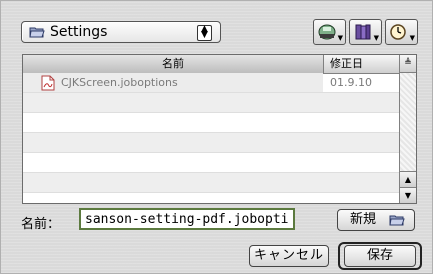  I want to click on name-field-label: 名前：, so click(41, 224).